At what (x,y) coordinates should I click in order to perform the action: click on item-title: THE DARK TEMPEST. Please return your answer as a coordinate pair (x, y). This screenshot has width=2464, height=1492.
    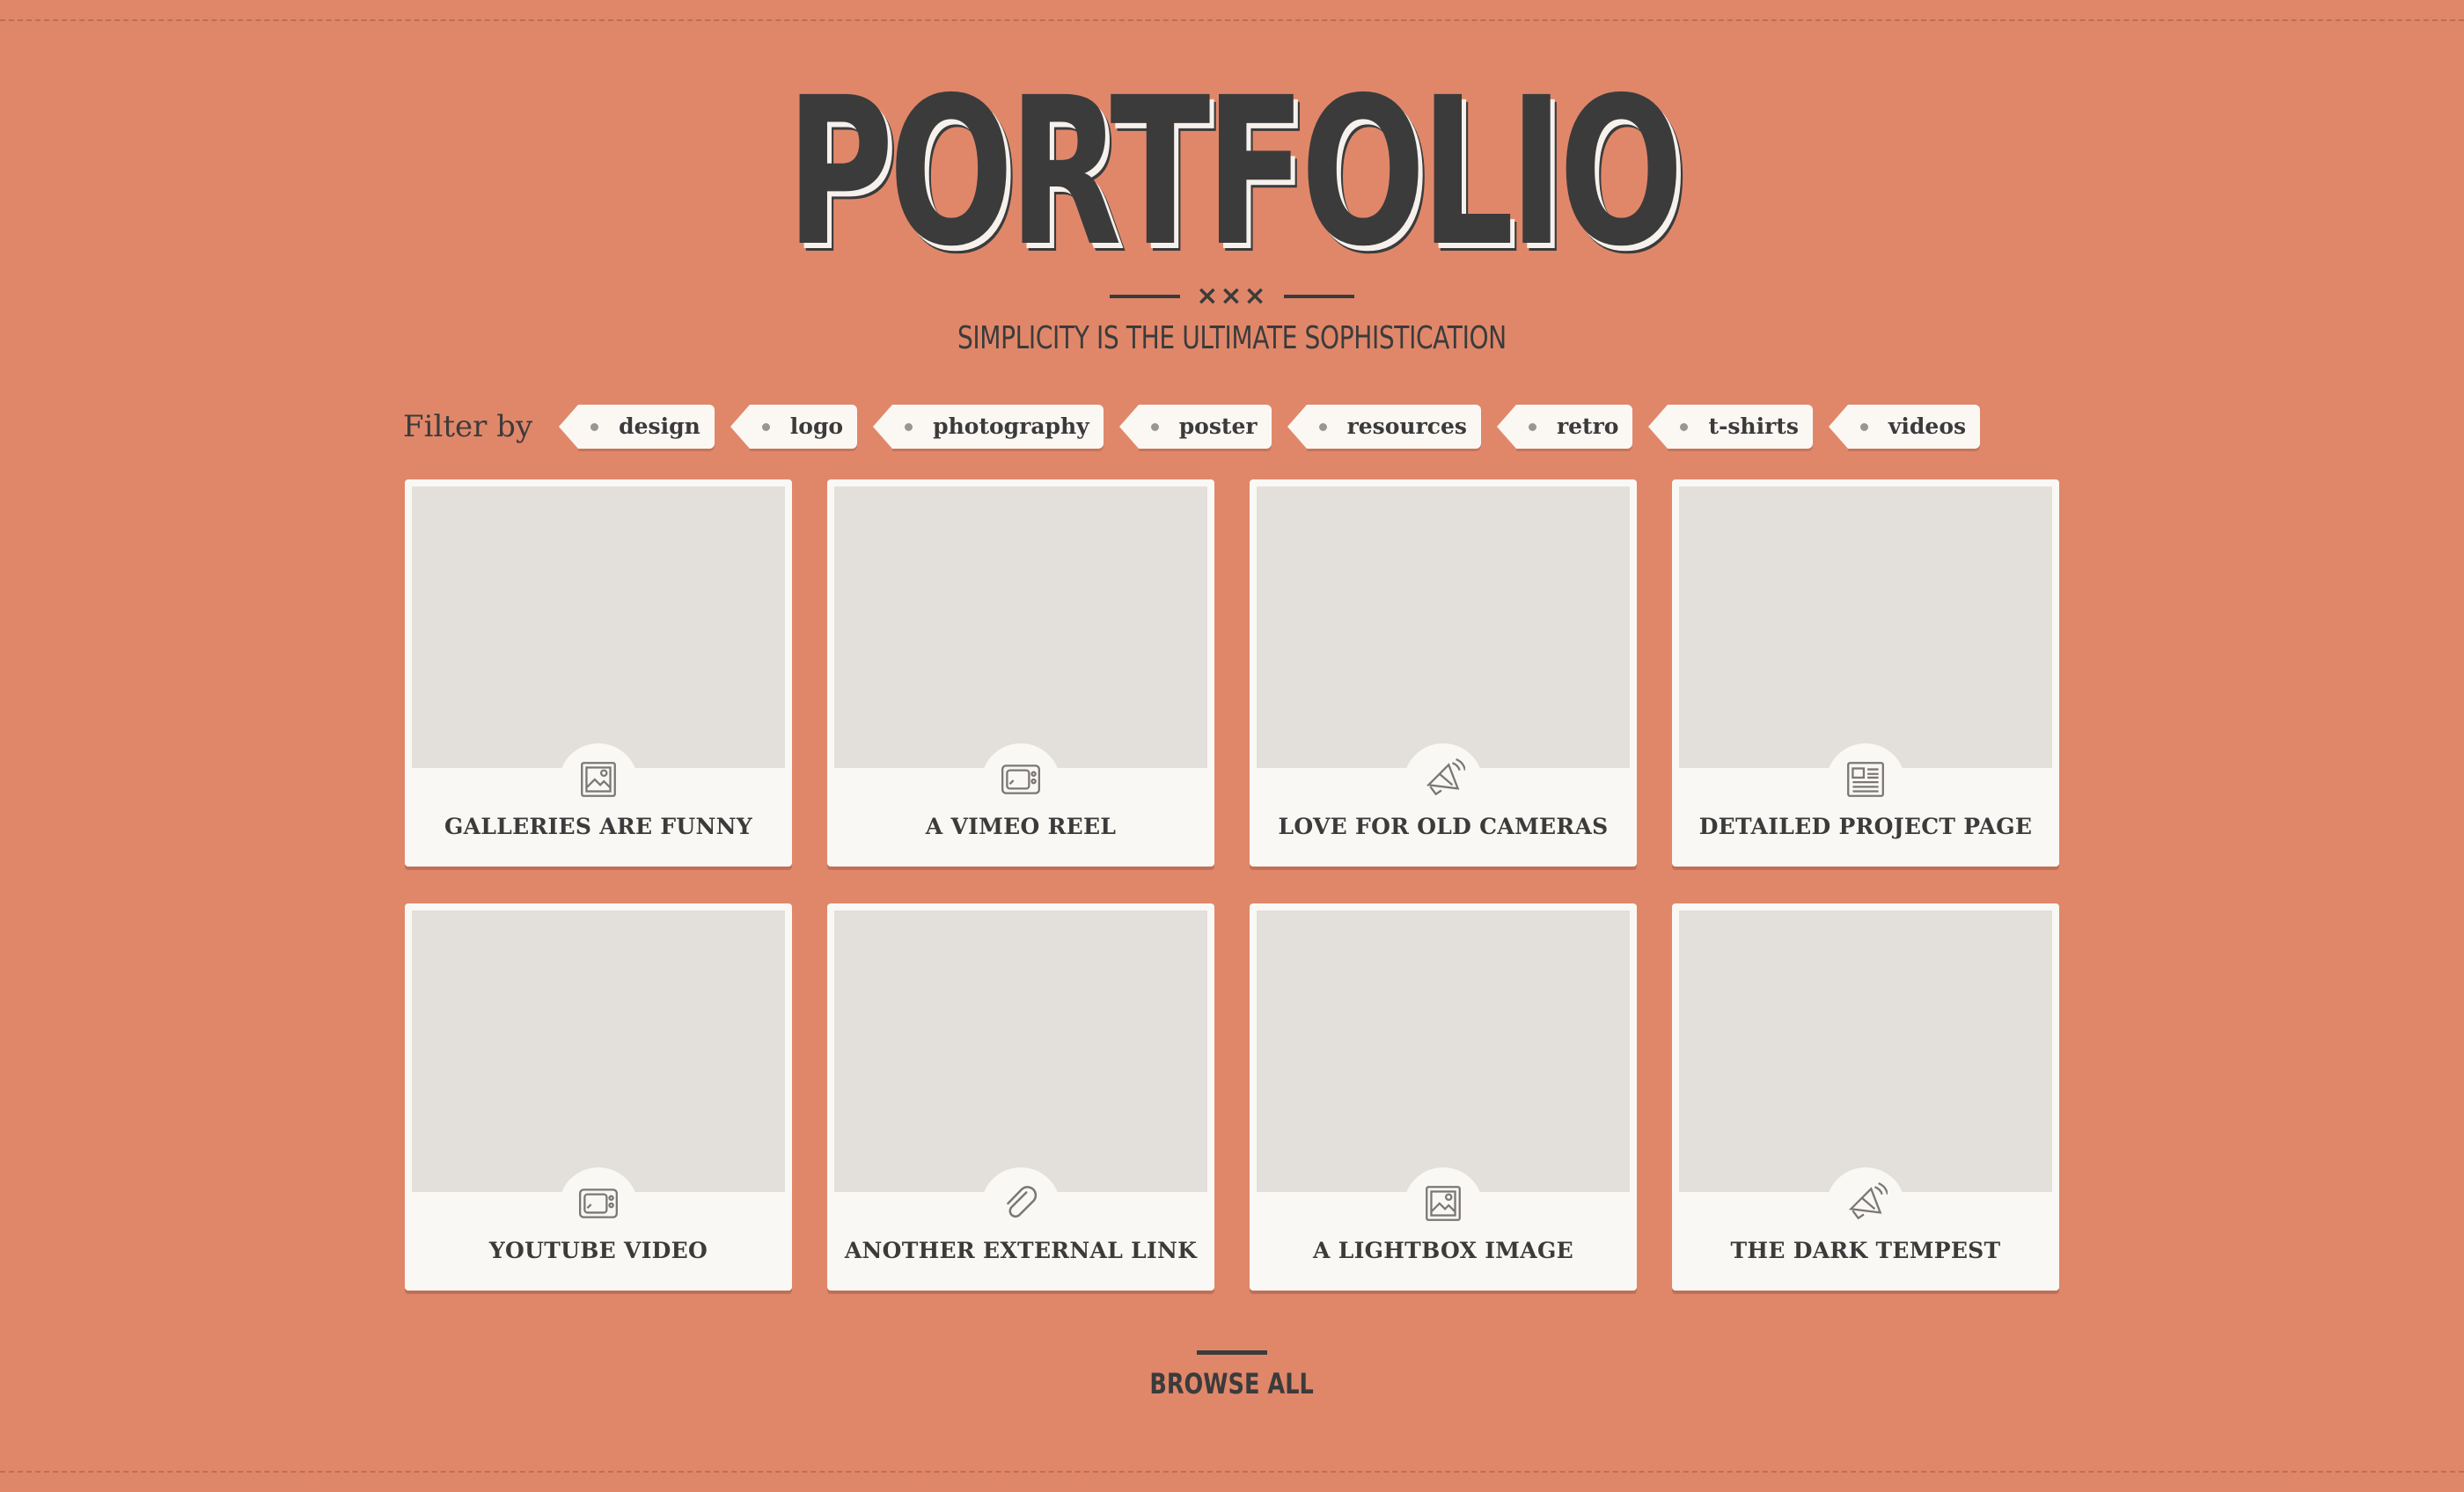
    Looking at the image, I should click on (1866, 1251).